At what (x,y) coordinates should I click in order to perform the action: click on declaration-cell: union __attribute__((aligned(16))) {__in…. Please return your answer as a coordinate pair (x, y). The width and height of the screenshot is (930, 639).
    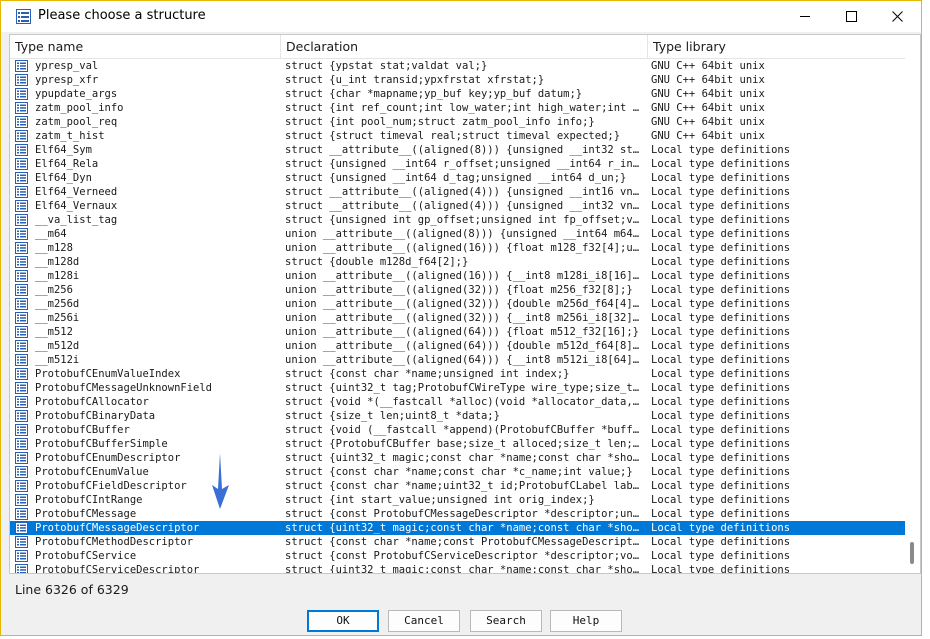
    Looking at the image, I should click on (465, 276).